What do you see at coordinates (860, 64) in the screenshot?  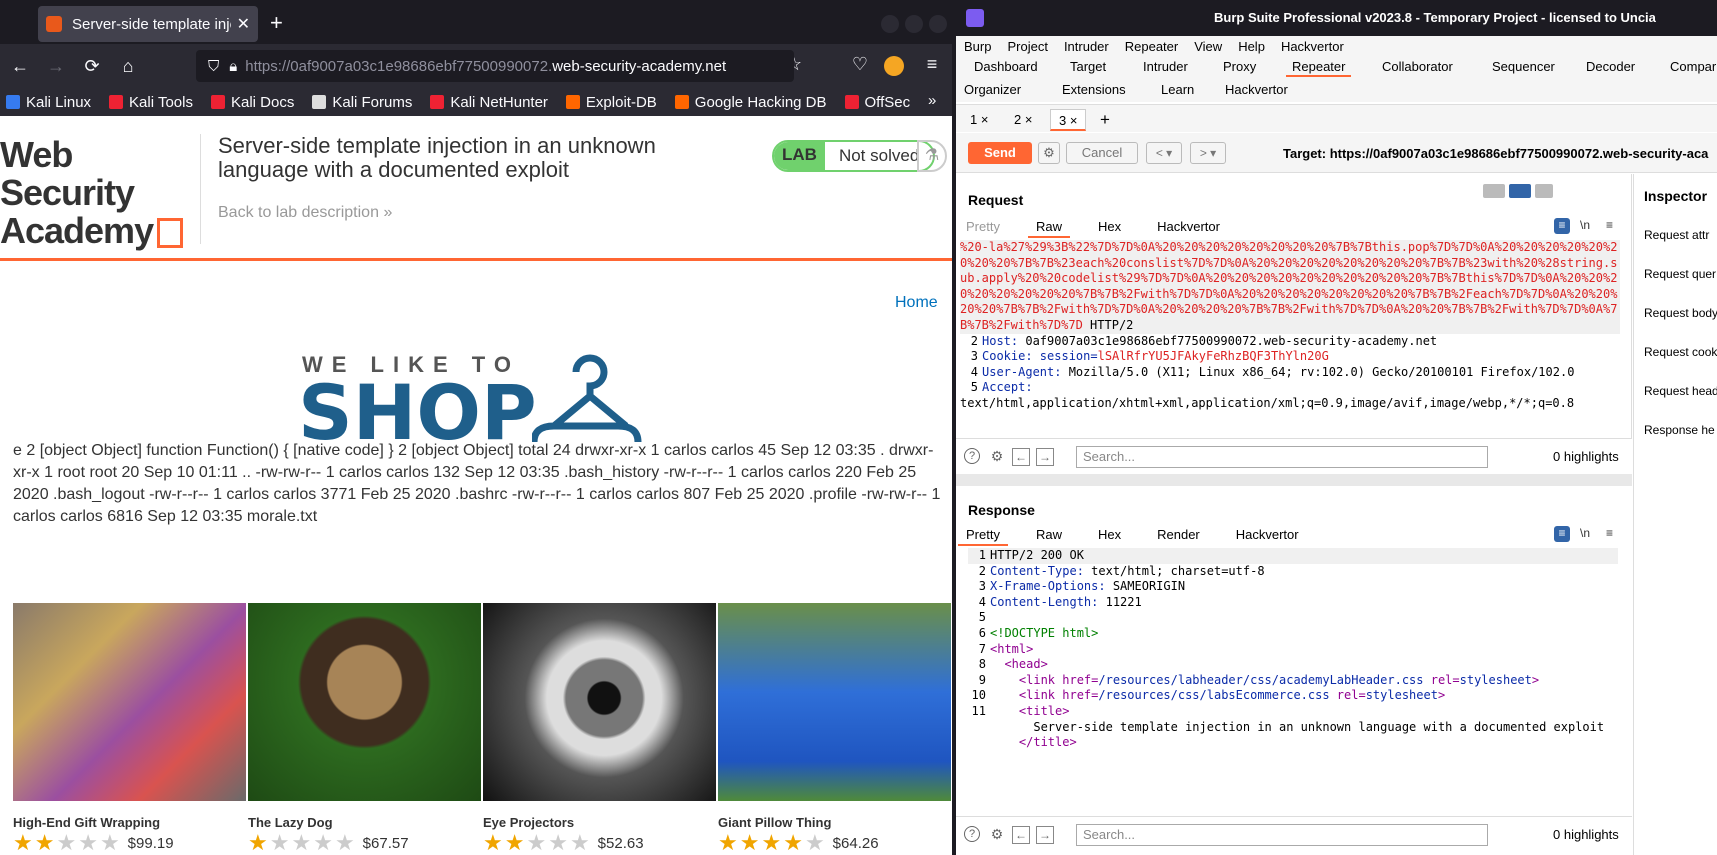 I see `pocket-icon: ♡` at bounding box center [860, 64].